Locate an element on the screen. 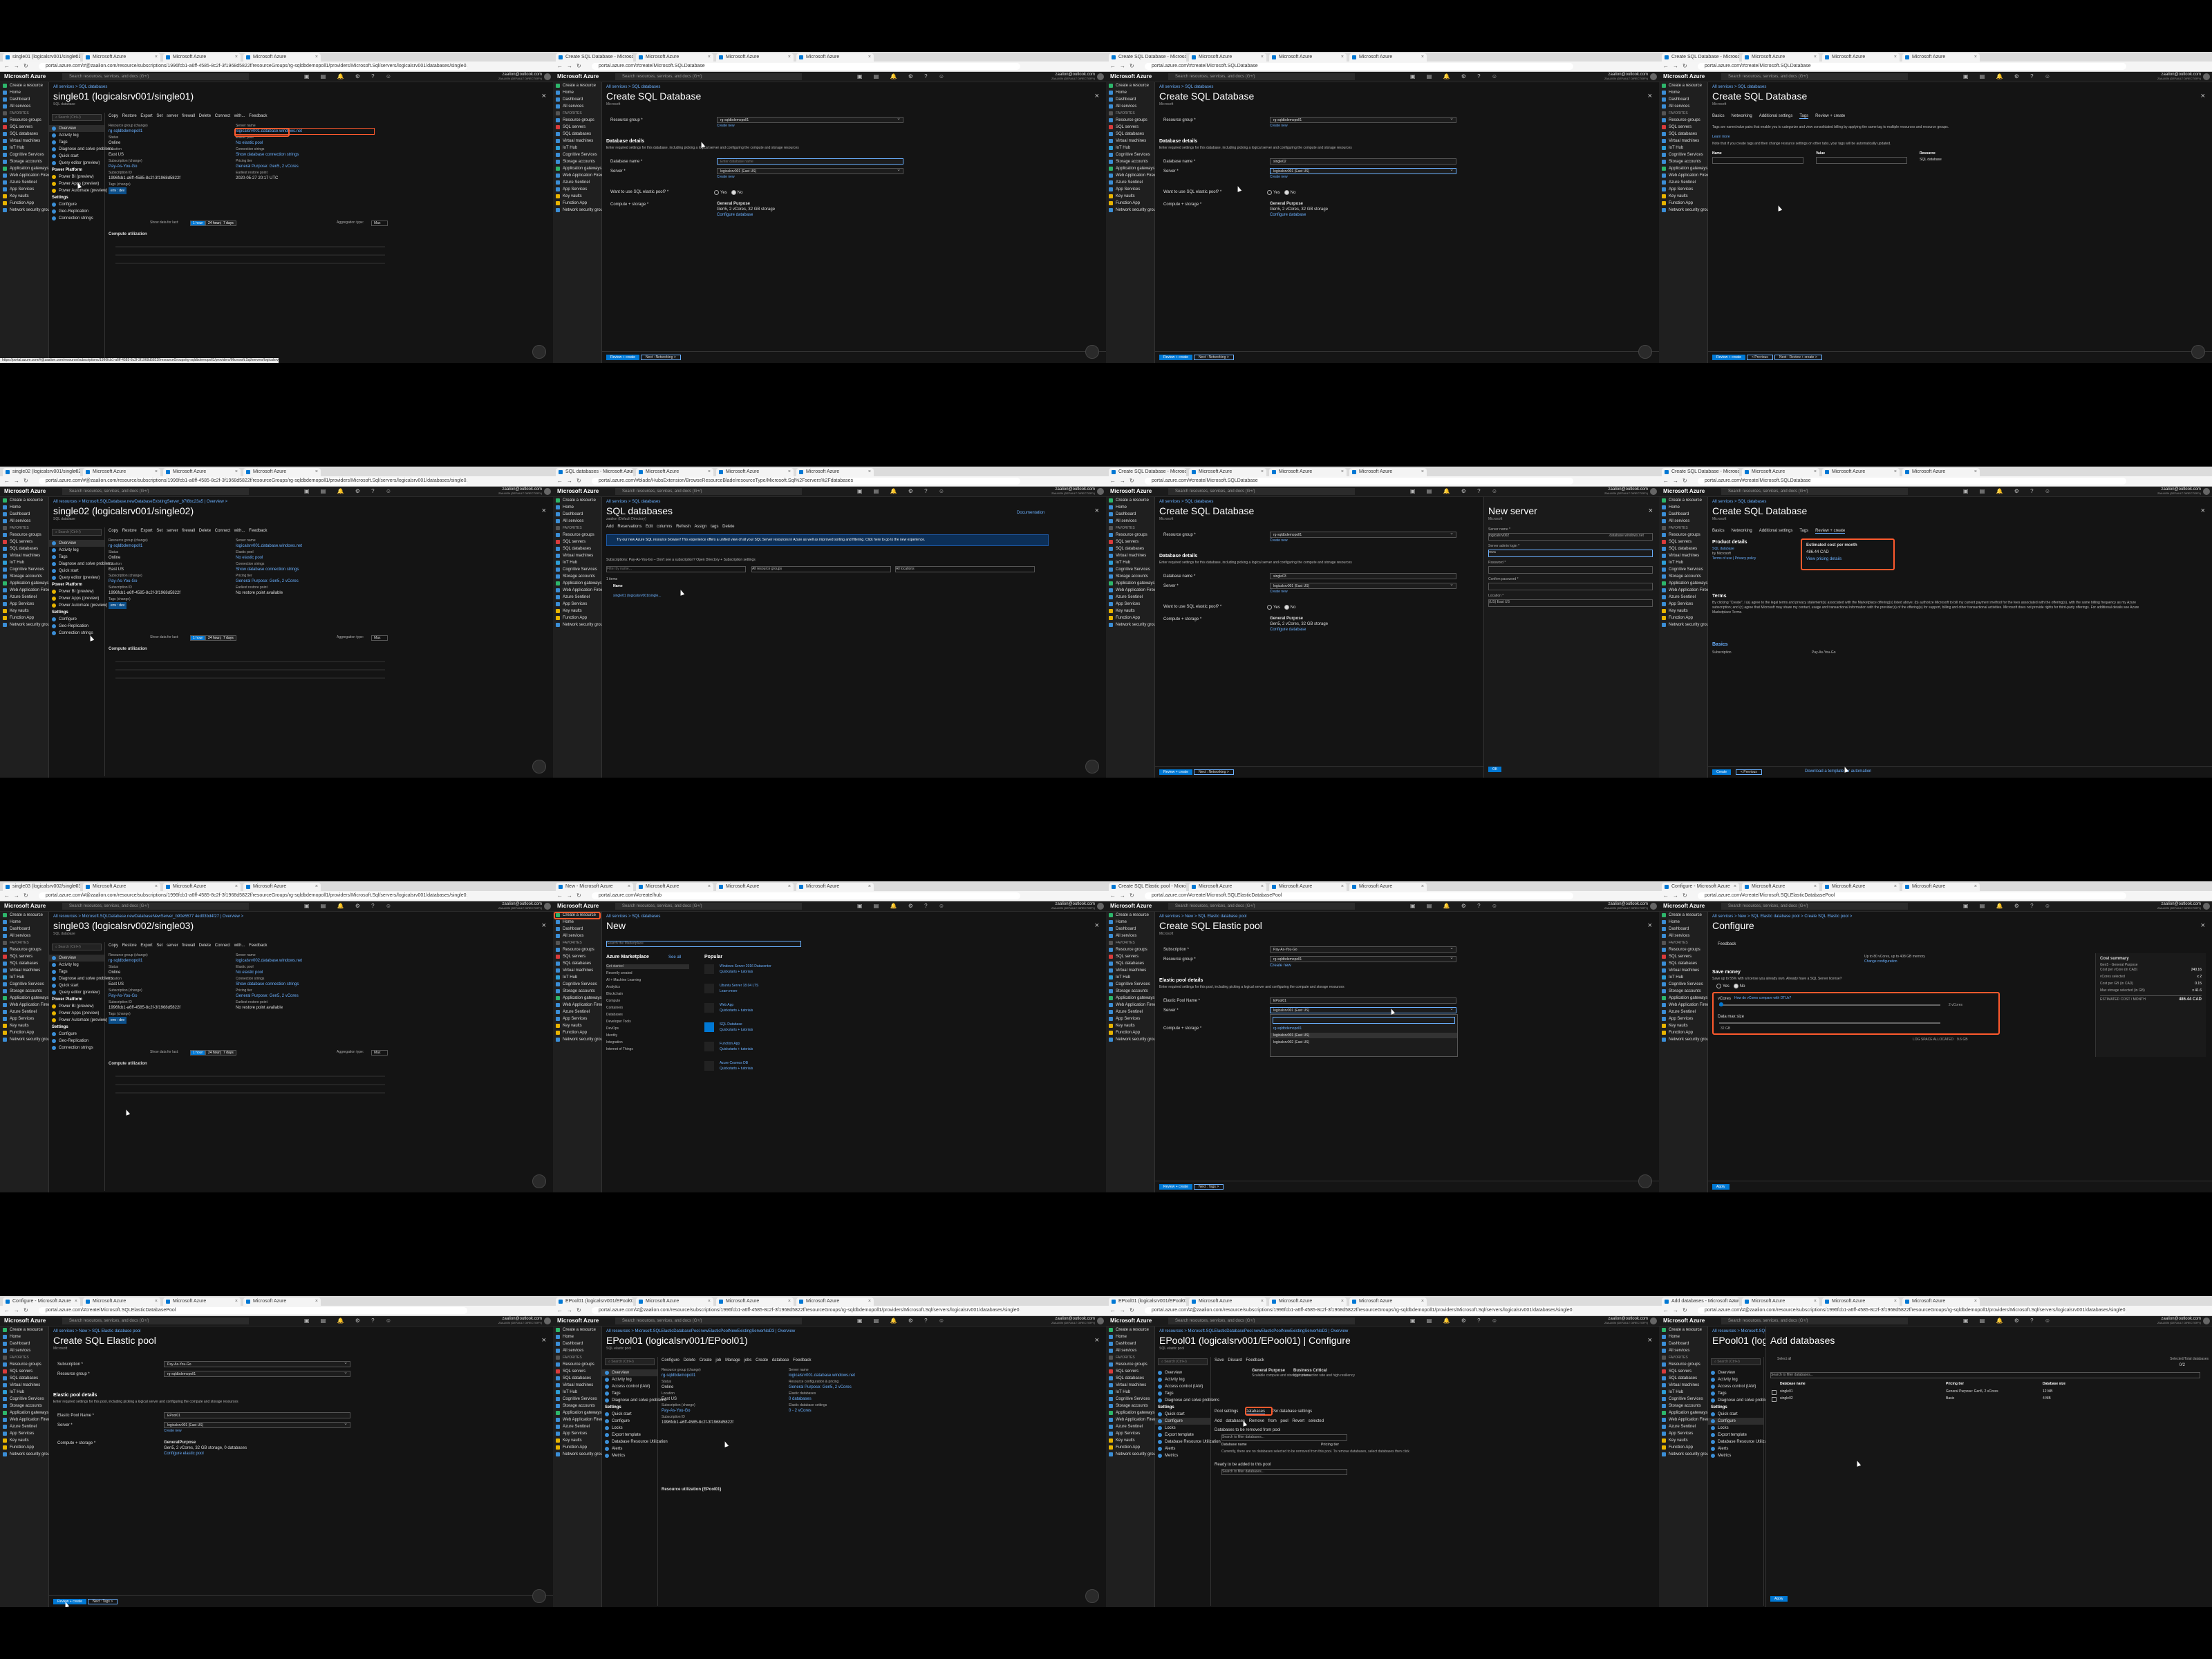  forward-icon: → is located at coordinates (1122, 481).